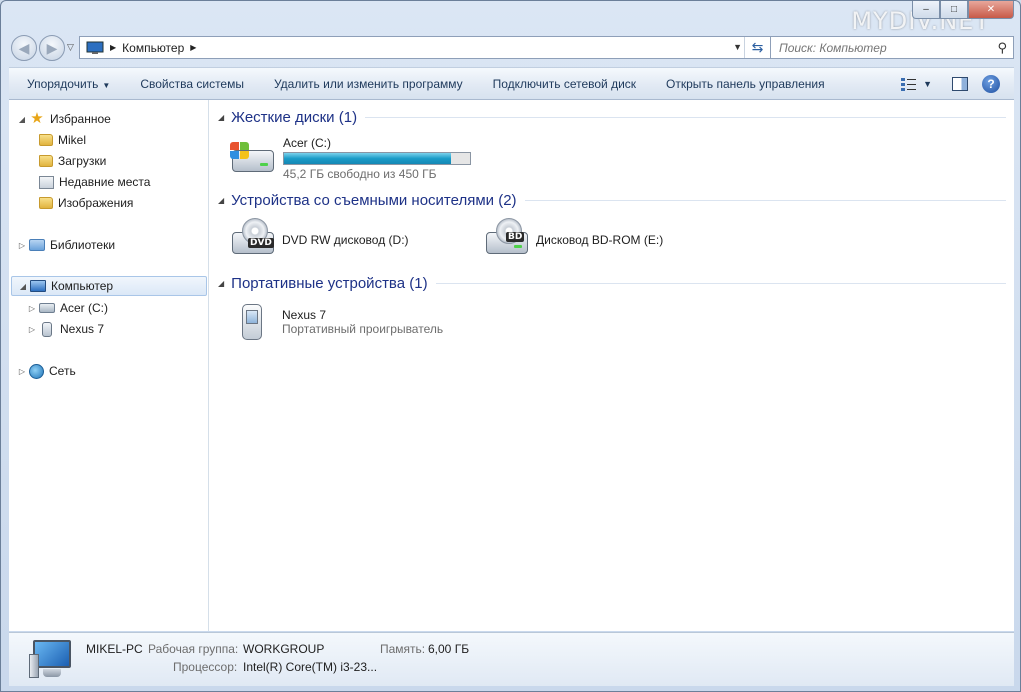 This screenshot has height=692, width=1021. I want to click on tree-item-label: Недавние места, so click(105, 182).